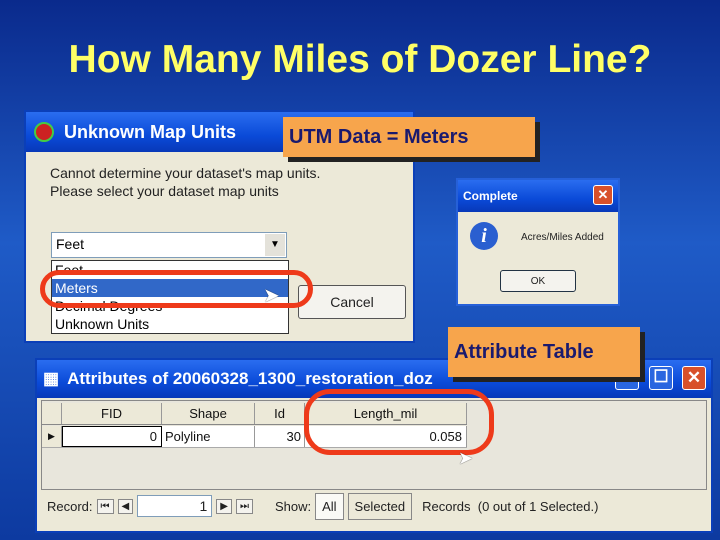 This screenshot has width=720, height=540. What do you see at coordinates (169, 245) in the screenshot?
I see `units-select: Feet ▼` at bounding box center [169, 245].